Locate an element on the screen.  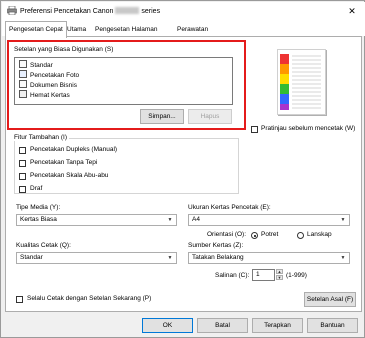
draft-checkbox is located at coordinates (22, 189).